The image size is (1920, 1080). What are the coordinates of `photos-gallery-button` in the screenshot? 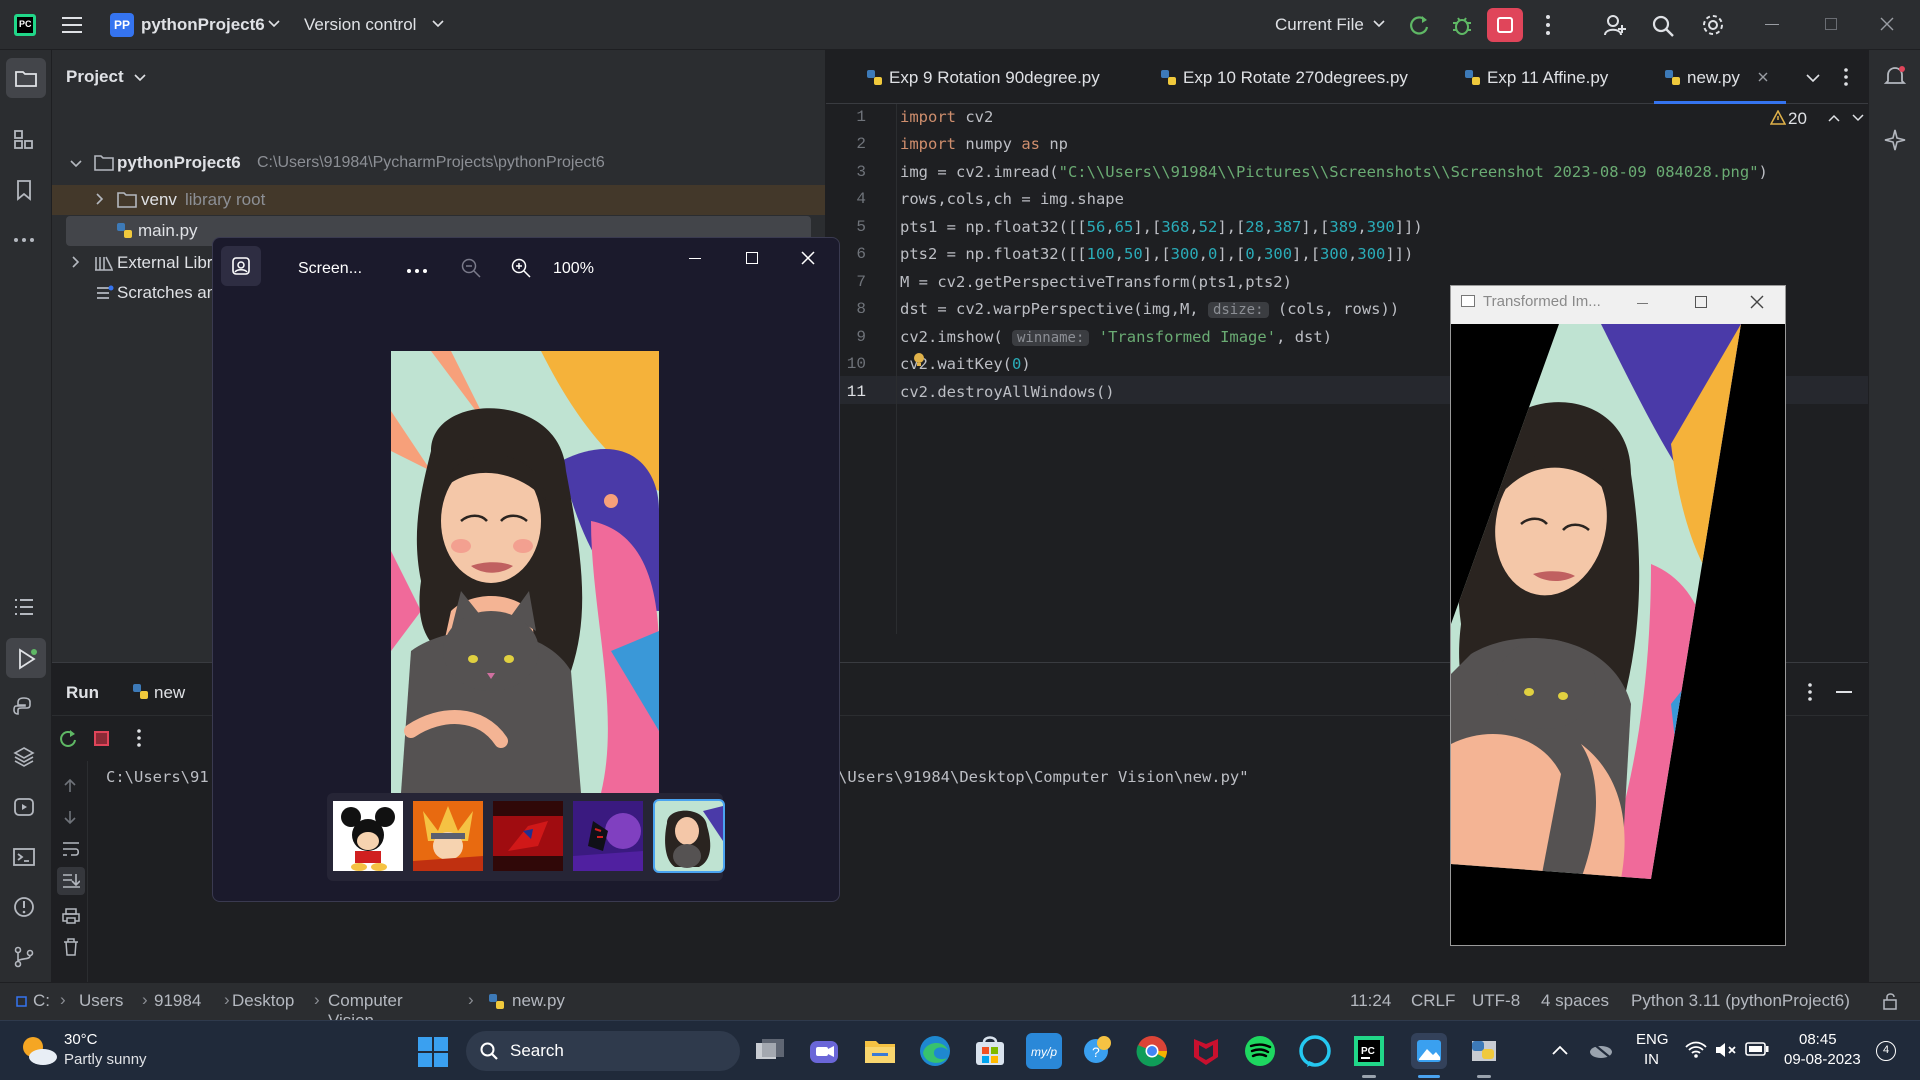 It's located at (241, 266).